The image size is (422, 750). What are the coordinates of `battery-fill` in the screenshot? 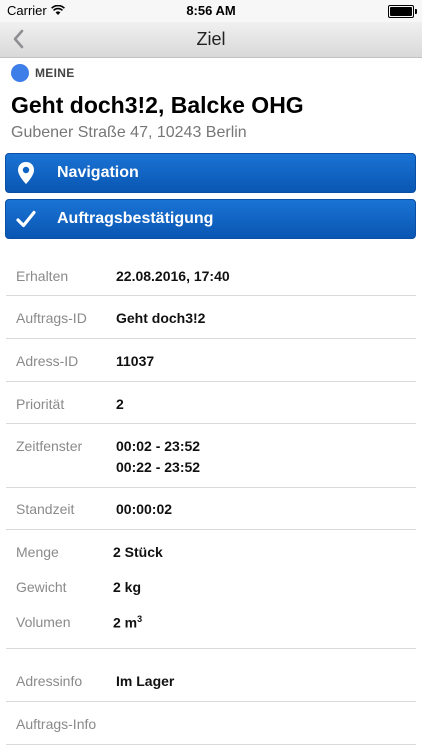 It's located at (401, 11).